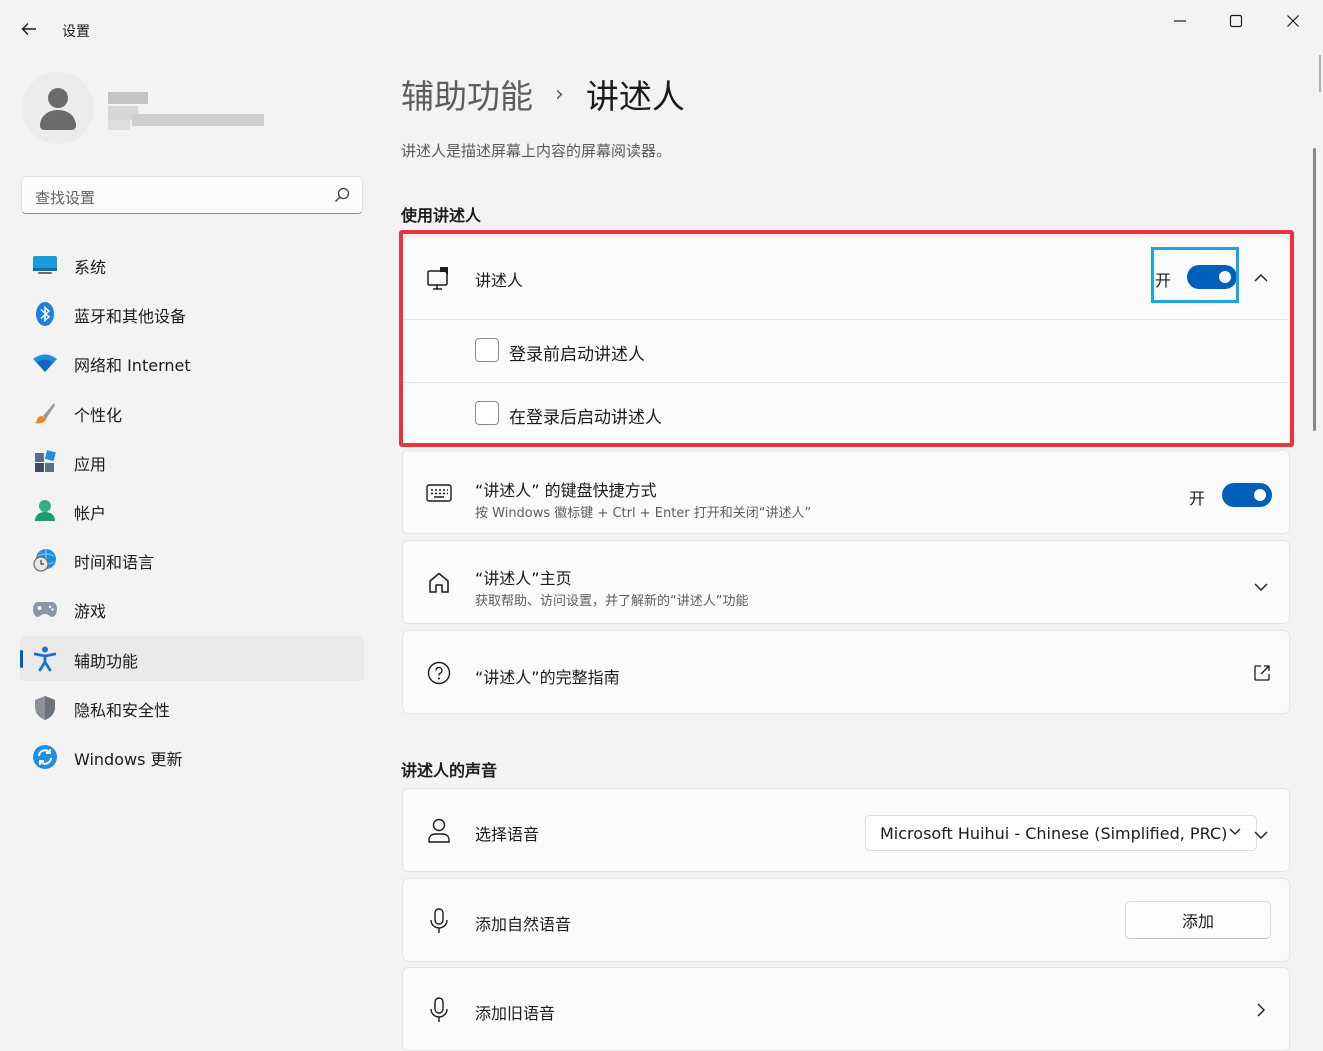 This screenshot has width=1323, height=1051. What do you see at coordinates (45, 413) in the screenshot?
I see `brush-icon` at bounding box center [45, 413].